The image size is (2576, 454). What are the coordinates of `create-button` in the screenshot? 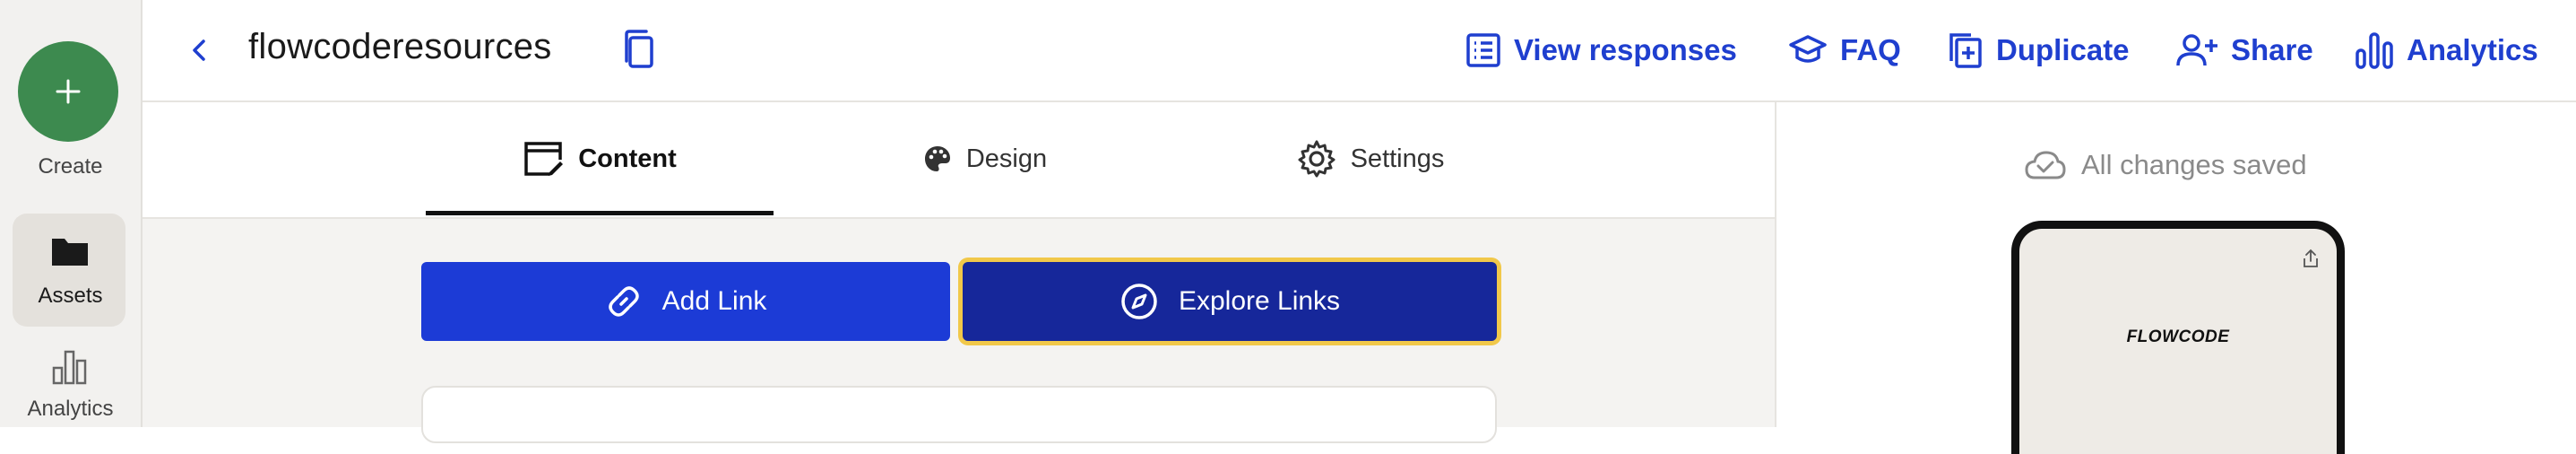 It's located at (68, 91).